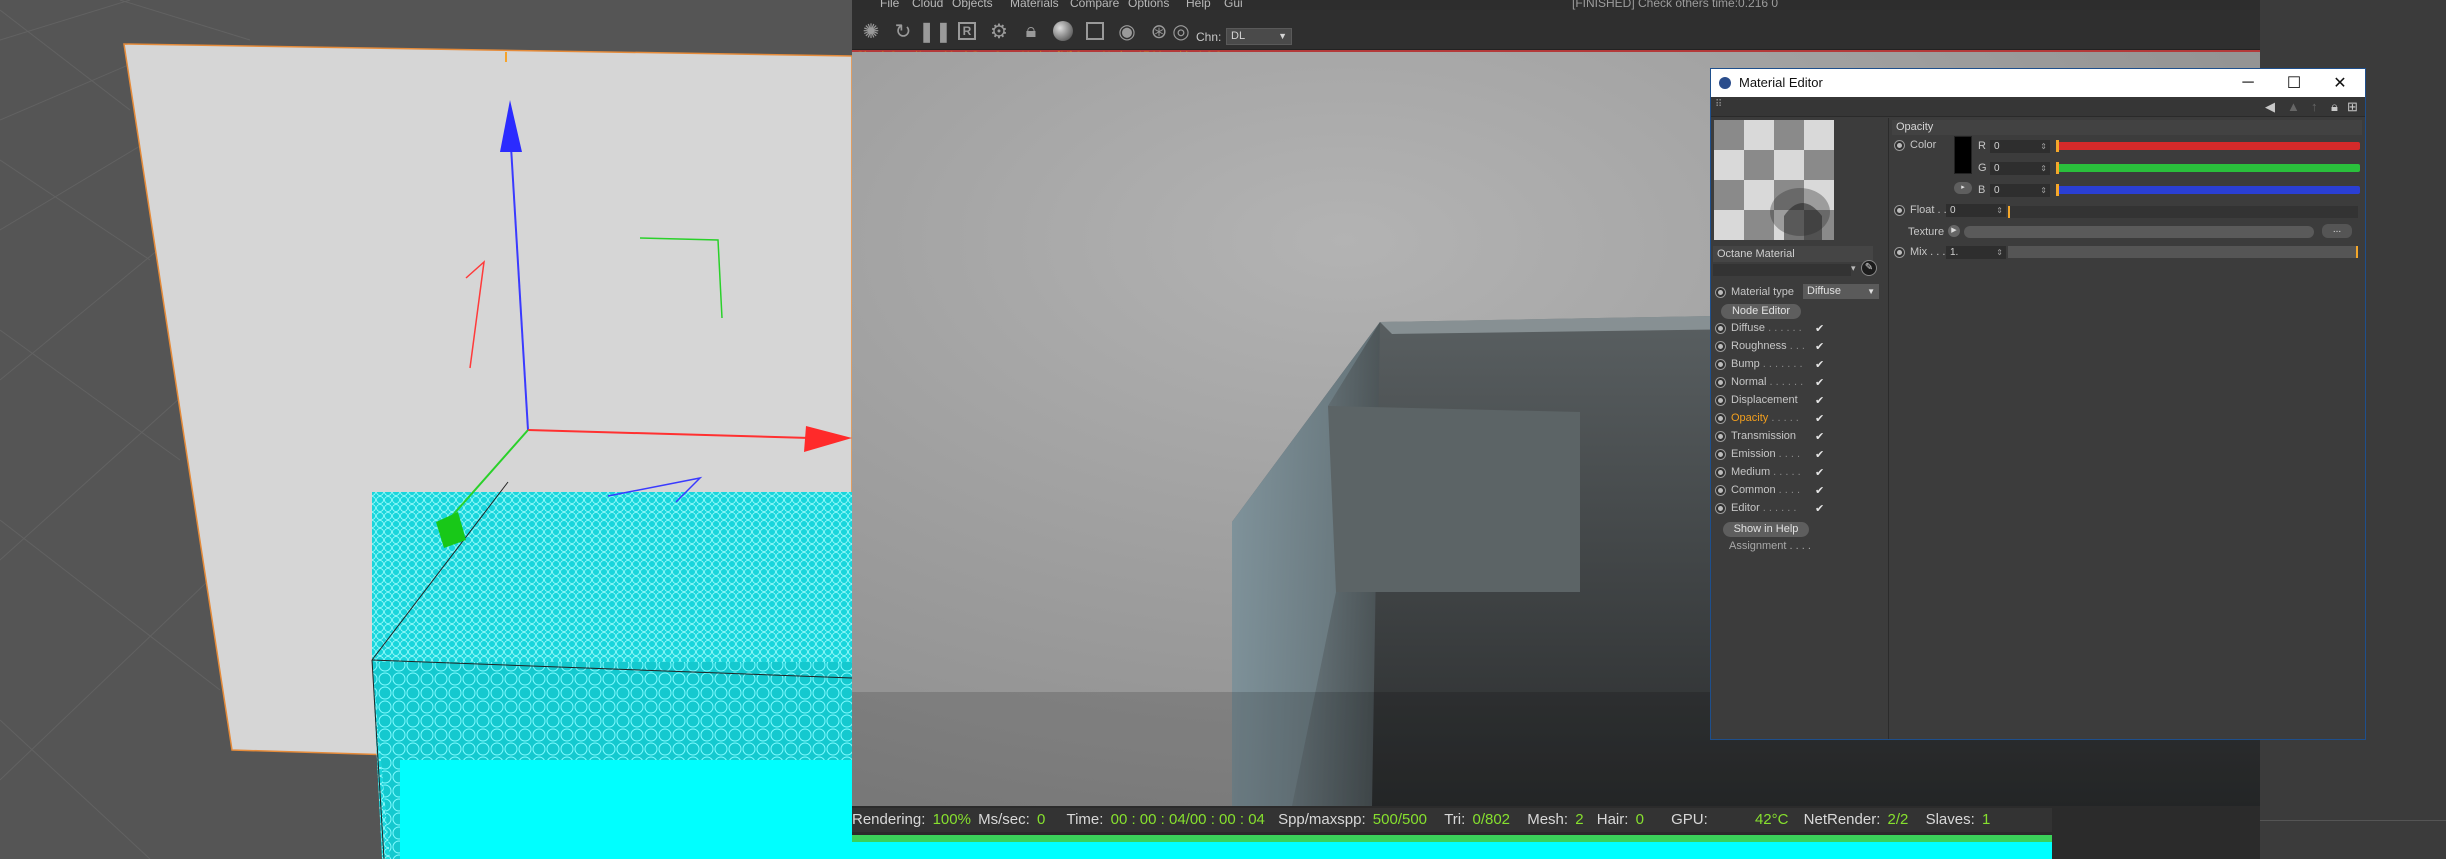  What do you see at coordinates (1095, 31) in the screenshot?
I see `region-icon` at bounding box center [1095, 31].